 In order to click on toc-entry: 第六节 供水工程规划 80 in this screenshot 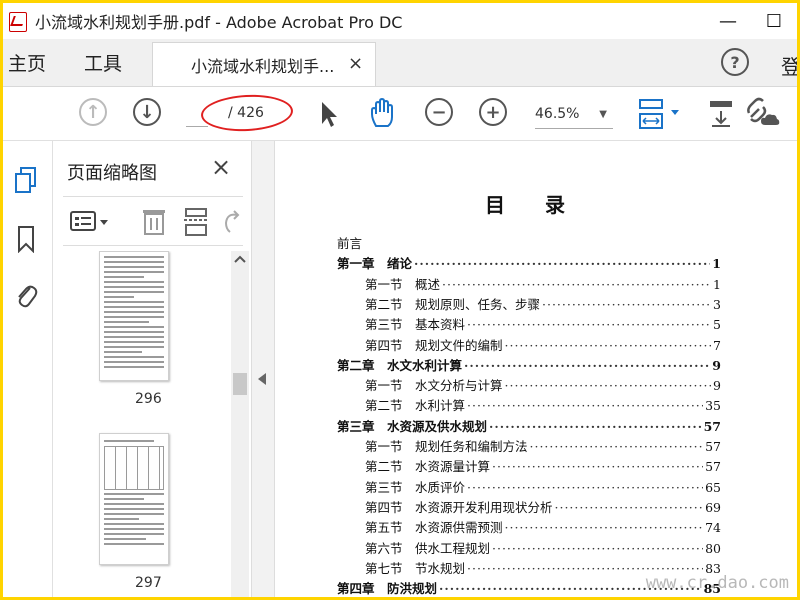, I will do `click(529, 548)`.